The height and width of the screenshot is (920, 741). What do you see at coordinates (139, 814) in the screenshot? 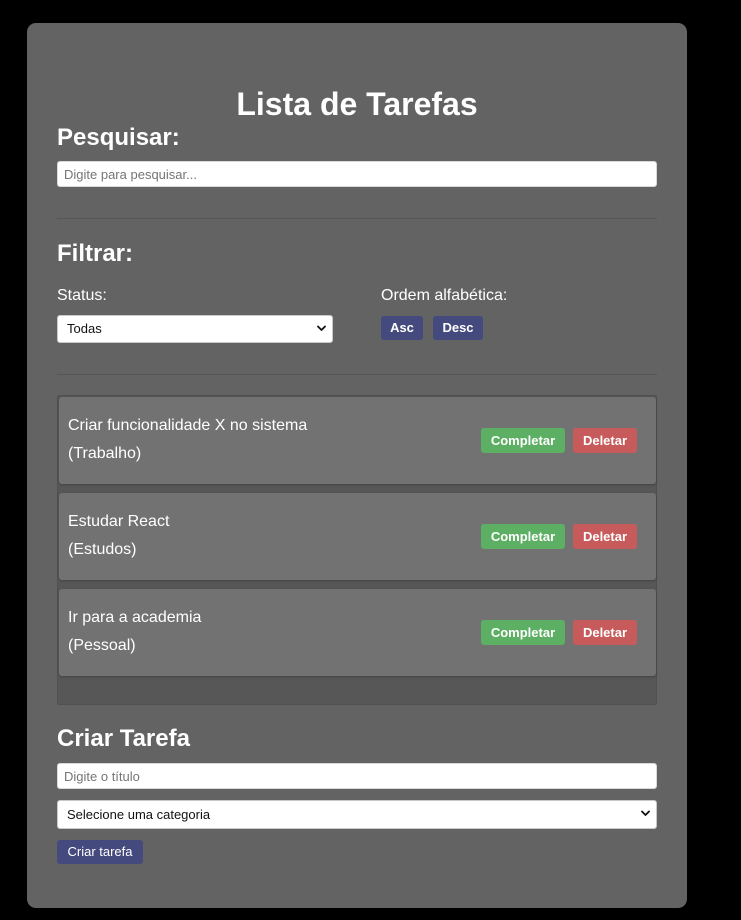
I see `category-select-value: Selecione uma categoria` at bounding box center [139, 814].